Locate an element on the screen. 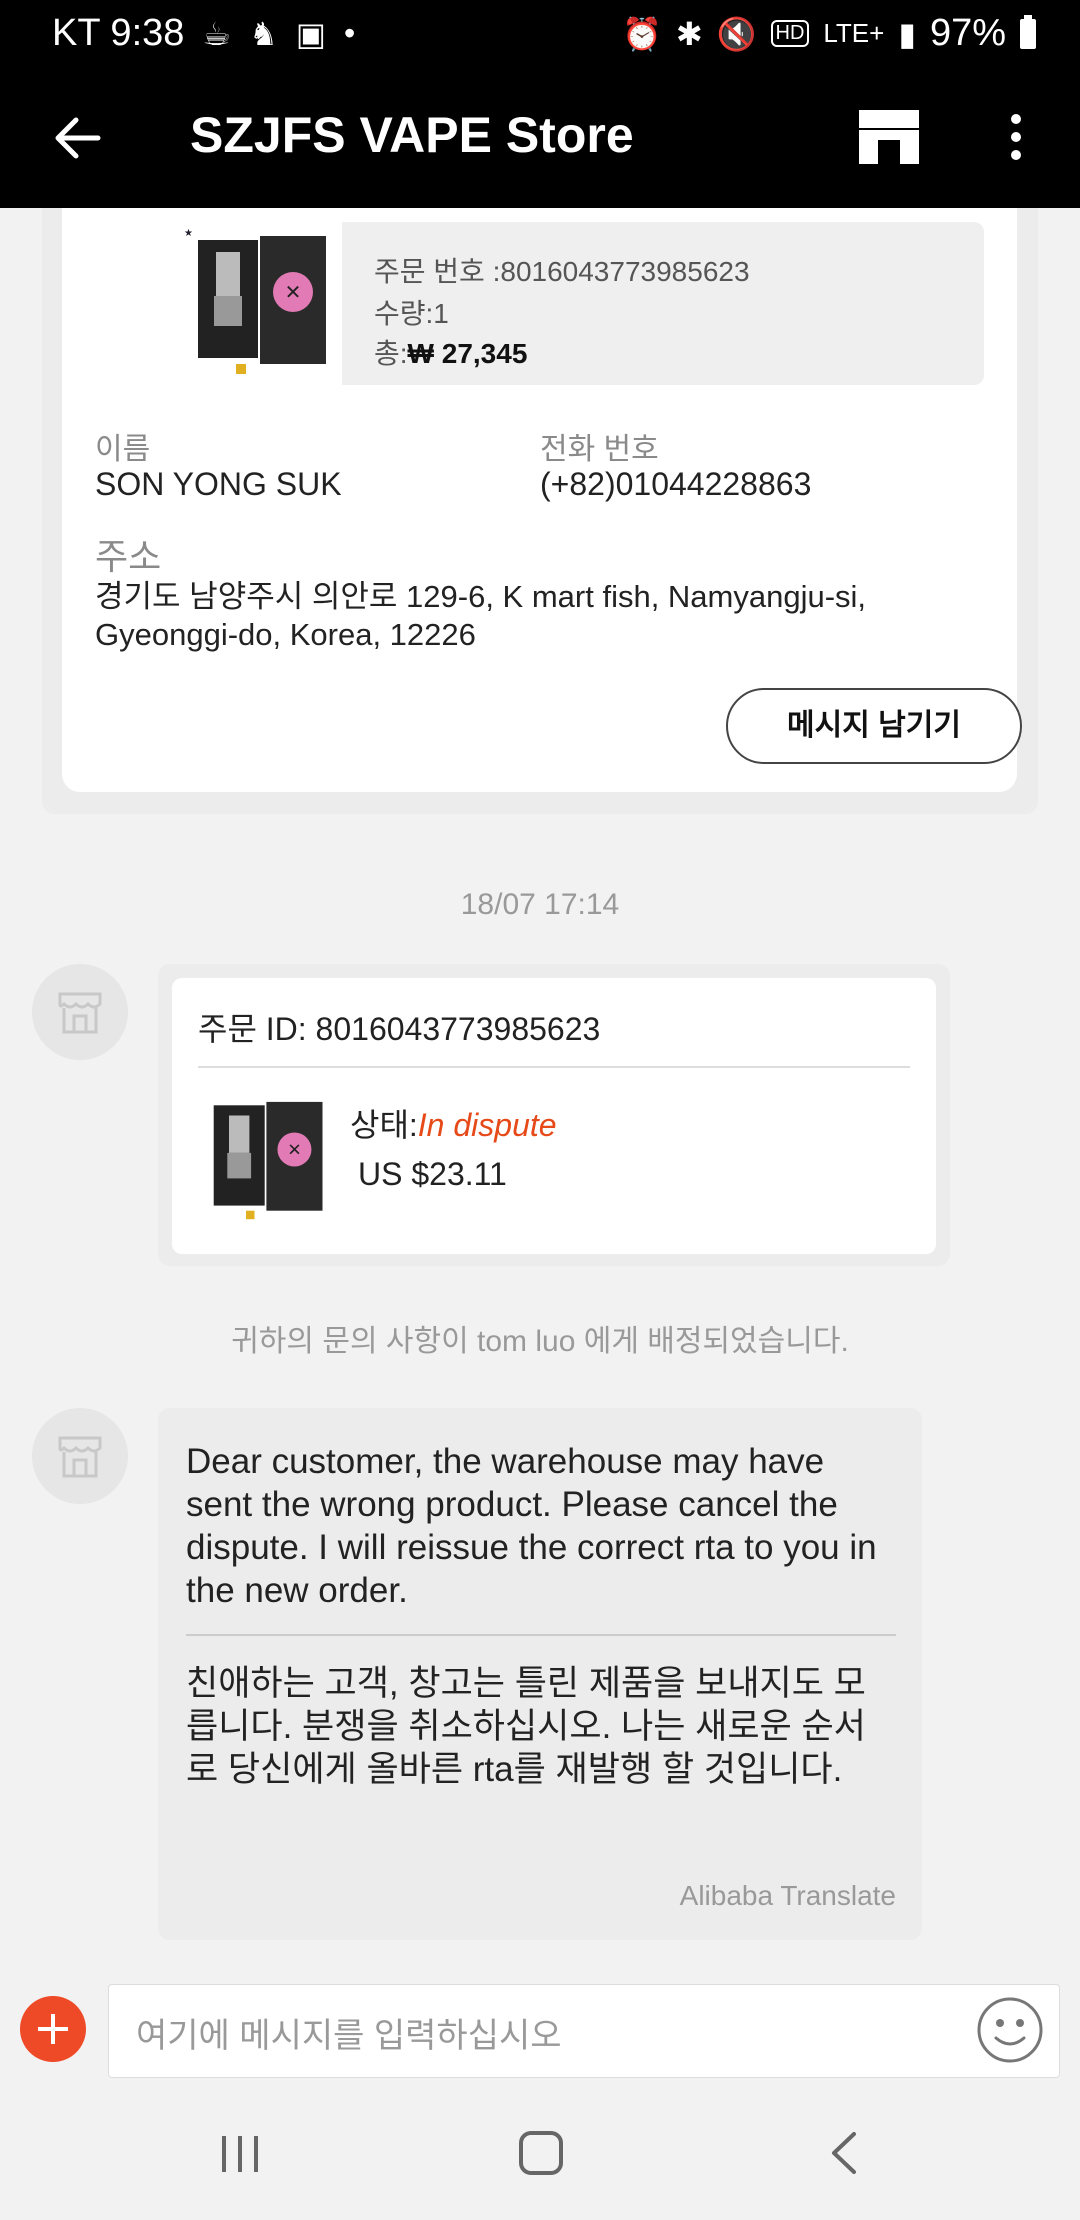 This screenshot has height=2220, width=1080. coffee-icon: ☕ is located at coordinates (217, 33).